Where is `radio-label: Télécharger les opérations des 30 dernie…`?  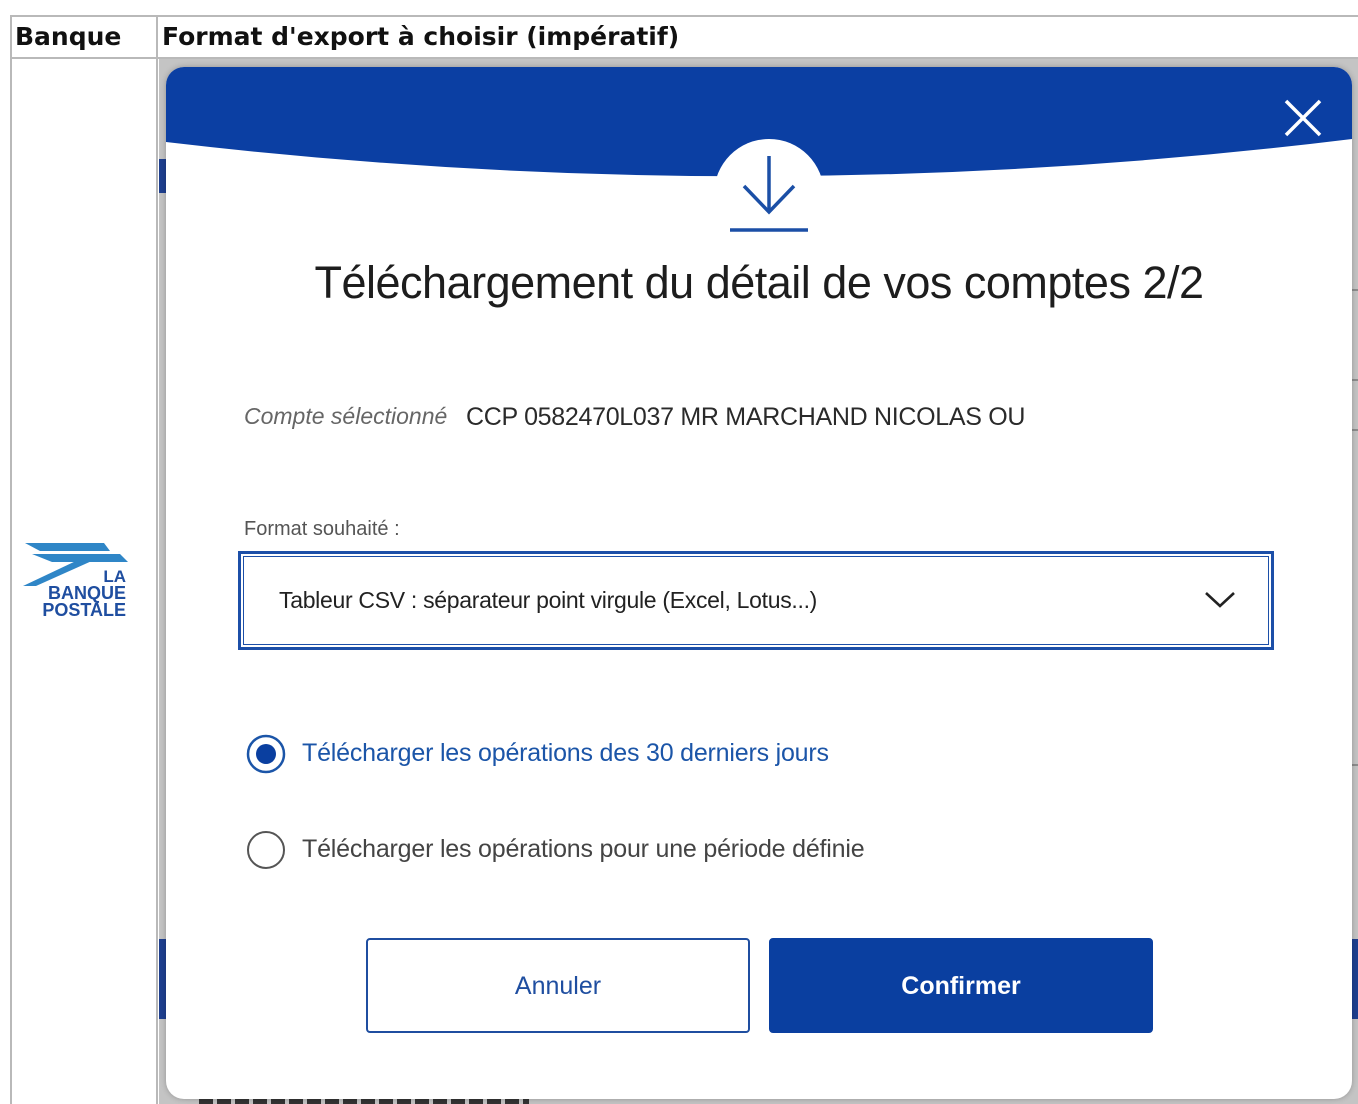
radio-label: Télécharger les opérations des 30 dernie… is located at coordinates (565, 753).